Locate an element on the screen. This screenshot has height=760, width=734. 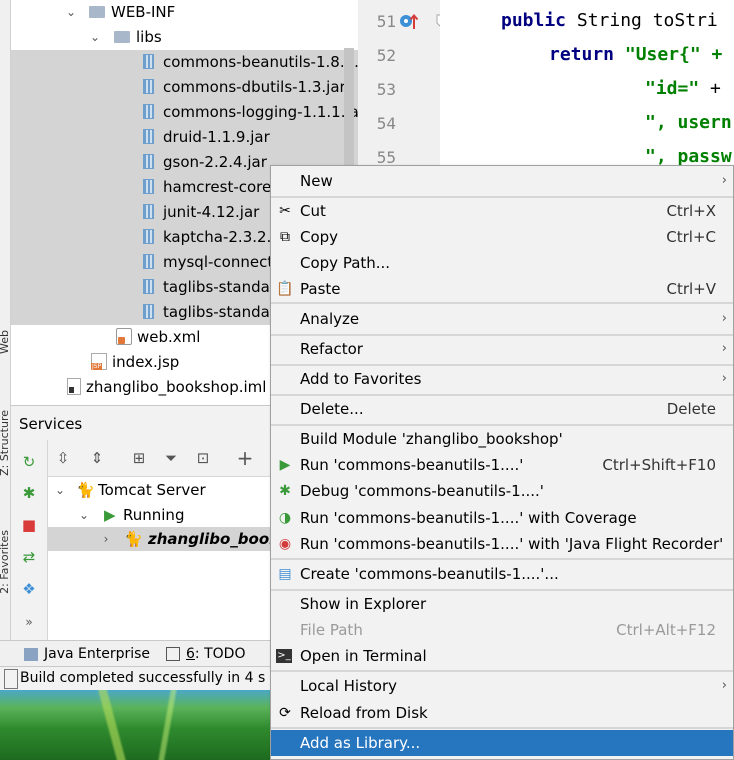
menu-item-delete: Delete... Delete is located at coordinates (502, 409).